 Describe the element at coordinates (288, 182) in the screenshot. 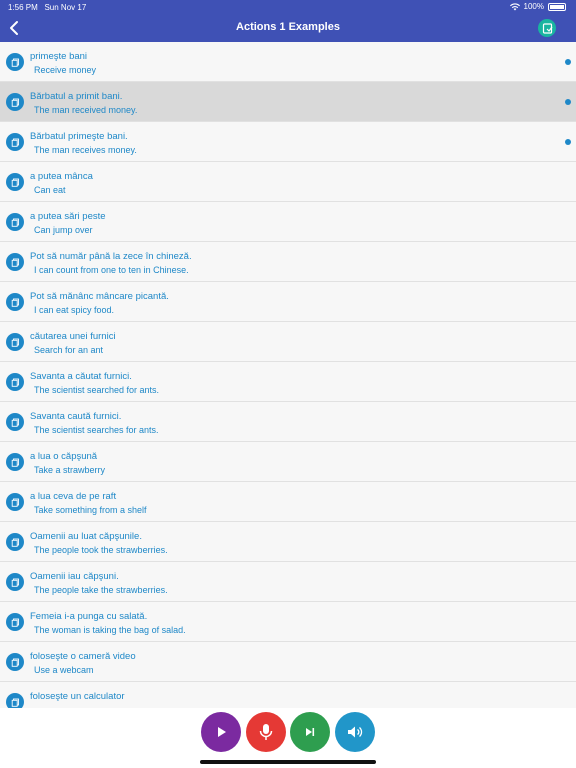

I see `list-item: a putea mânca Can eat` at that location.